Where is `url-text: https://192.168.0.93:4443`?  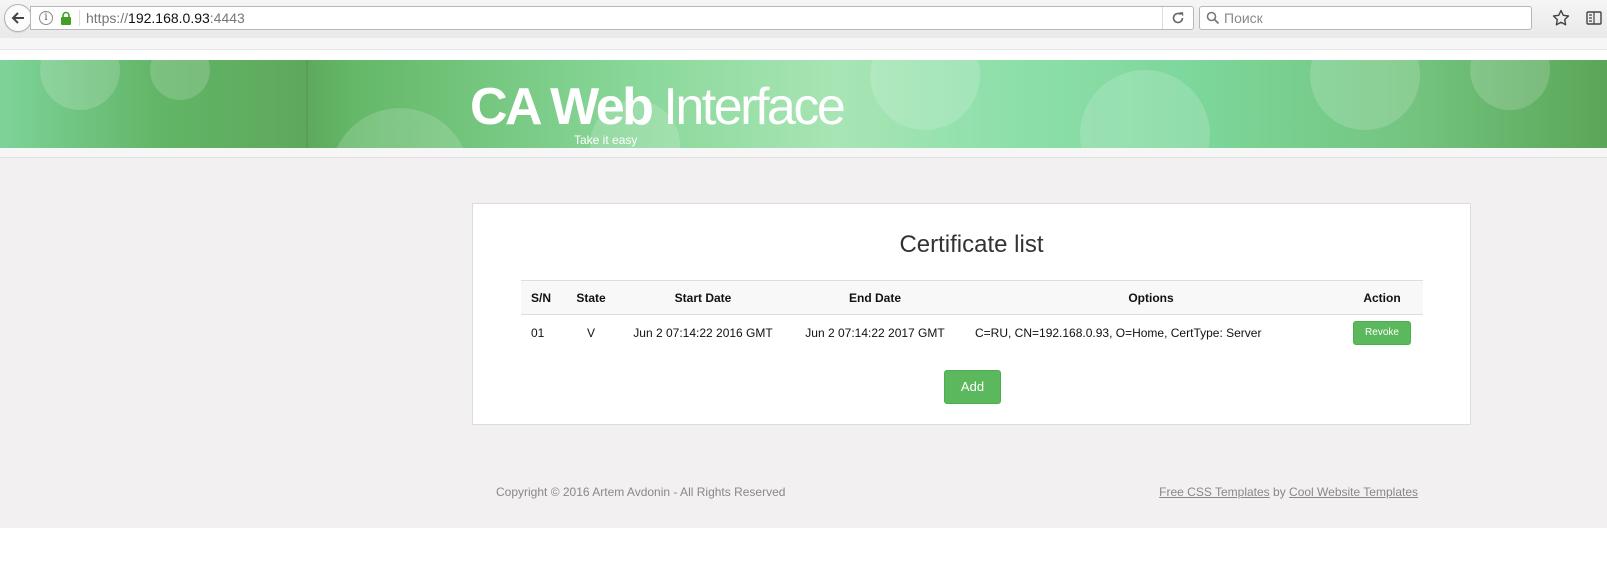 url-text: https://192.168.0.93:4443 is located at coordinates (165, 18).